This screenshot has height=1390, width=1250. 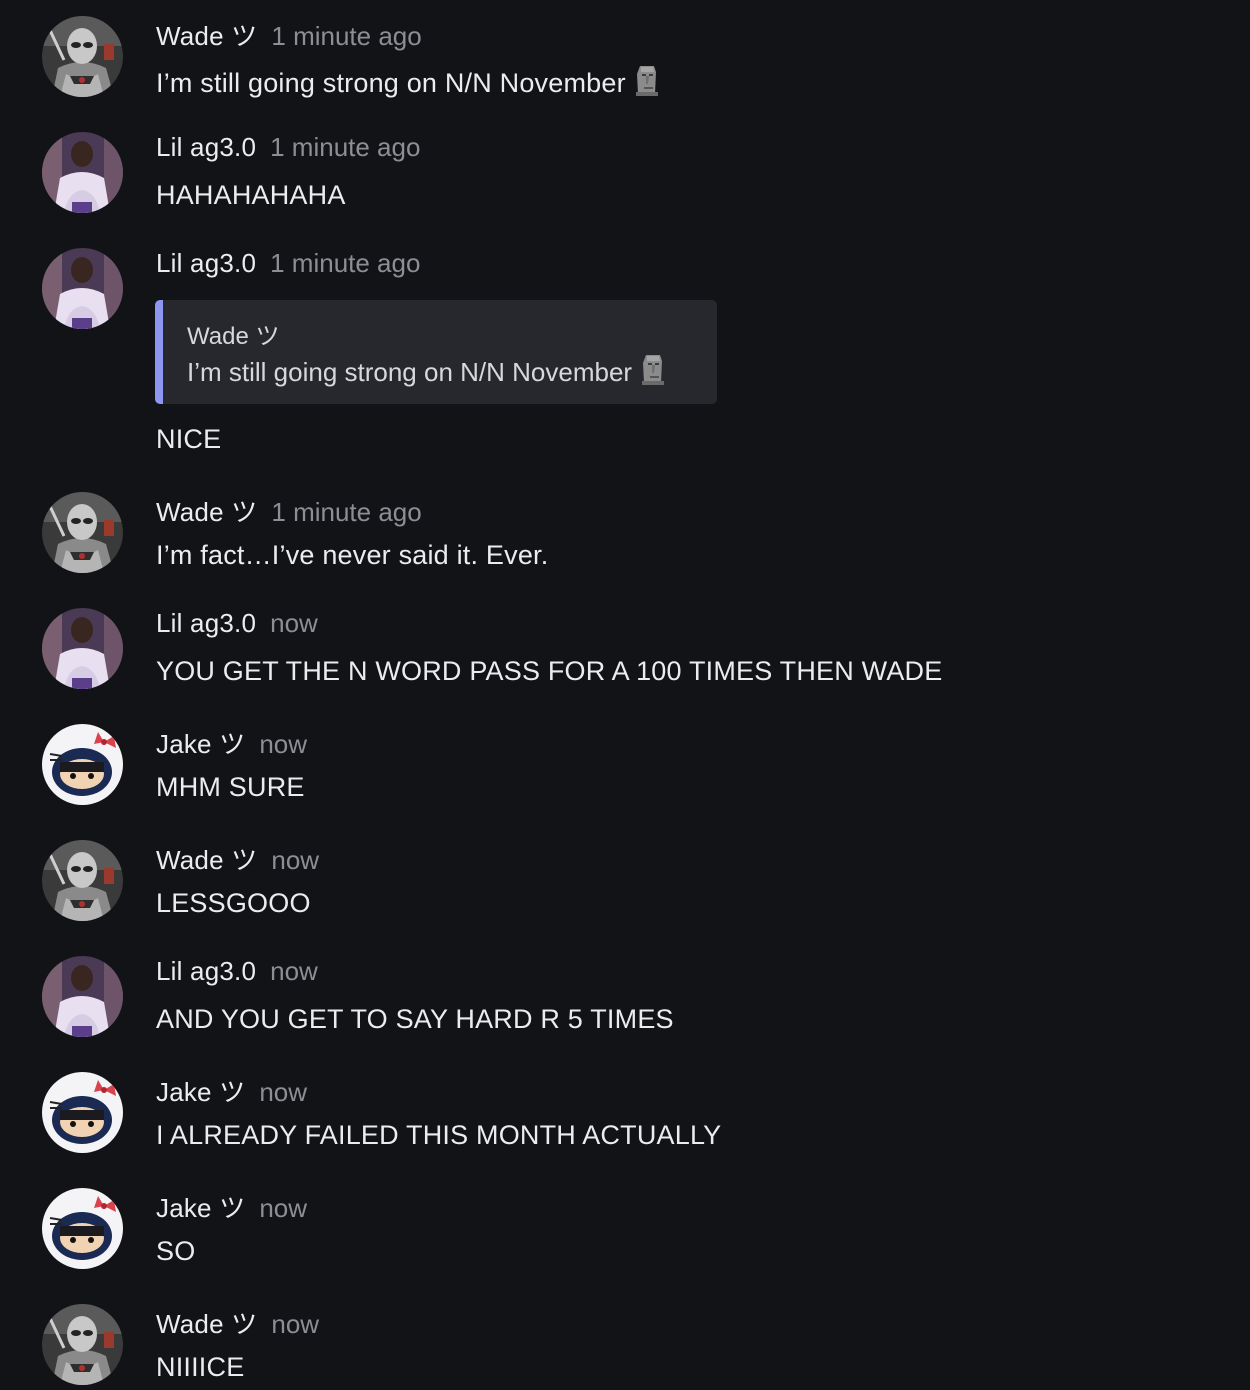 I want to click on message-text: I’m fact…I’ve never said it. Ever., so click(x=352, y=555).